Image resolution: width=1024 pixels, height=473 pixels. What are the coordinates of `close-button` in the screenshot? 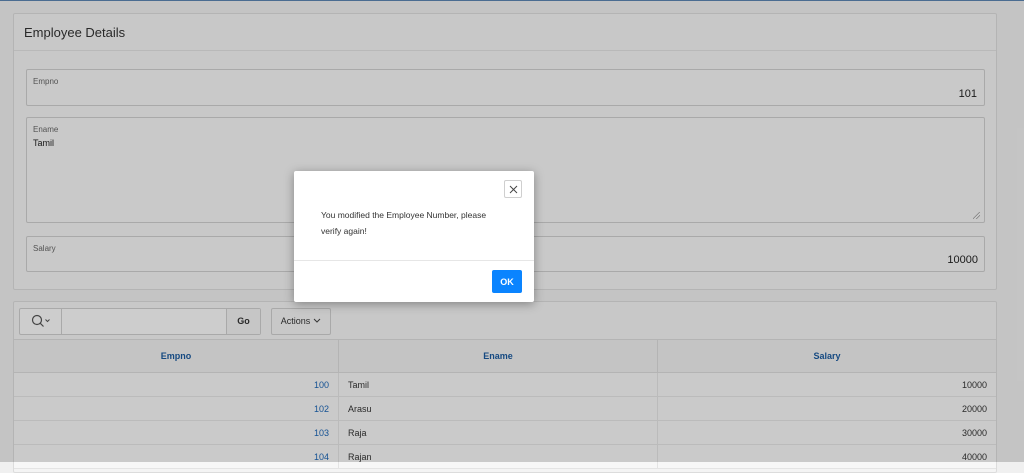 It's located at (513, 189).